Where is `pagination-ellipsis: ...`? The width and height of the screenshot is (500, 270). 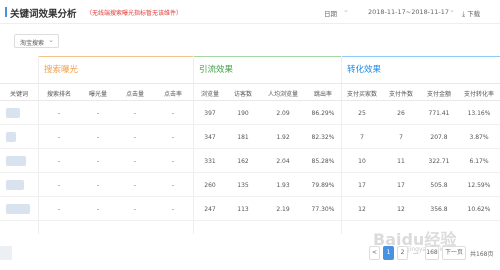 pagination-ellipsis: ... is located at coordinates (416, 252).